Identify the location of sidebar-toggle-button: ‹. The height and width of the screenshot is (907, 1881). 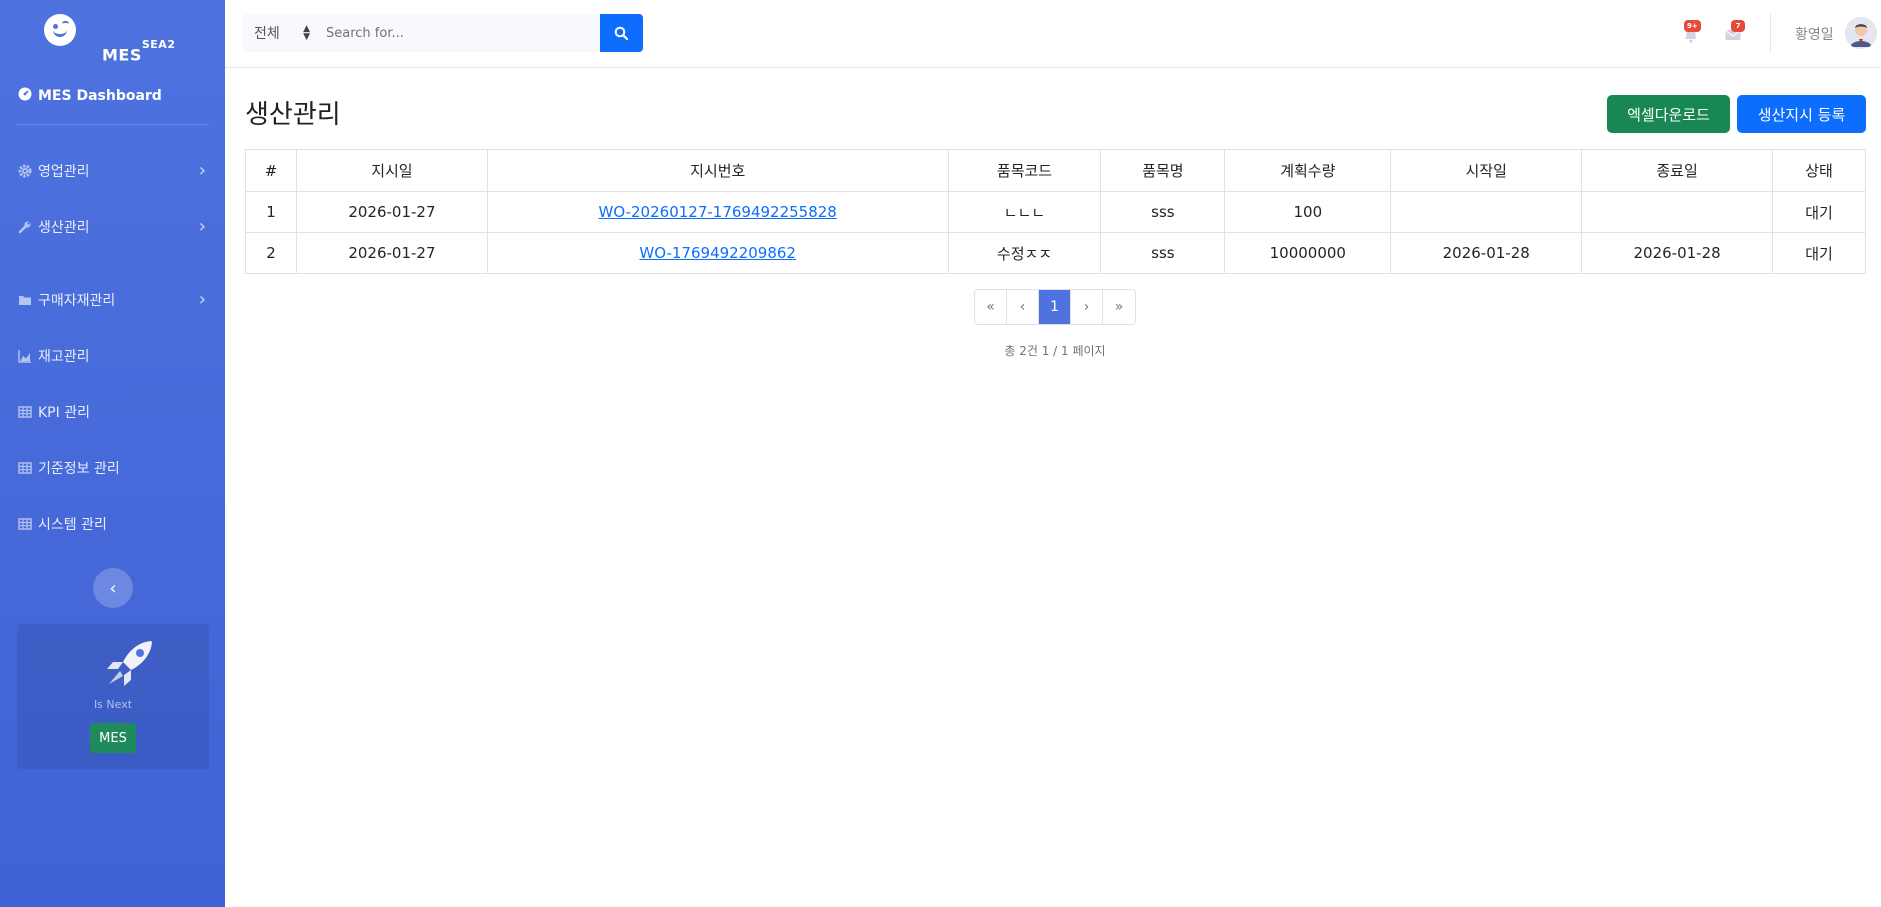
(113, 588).